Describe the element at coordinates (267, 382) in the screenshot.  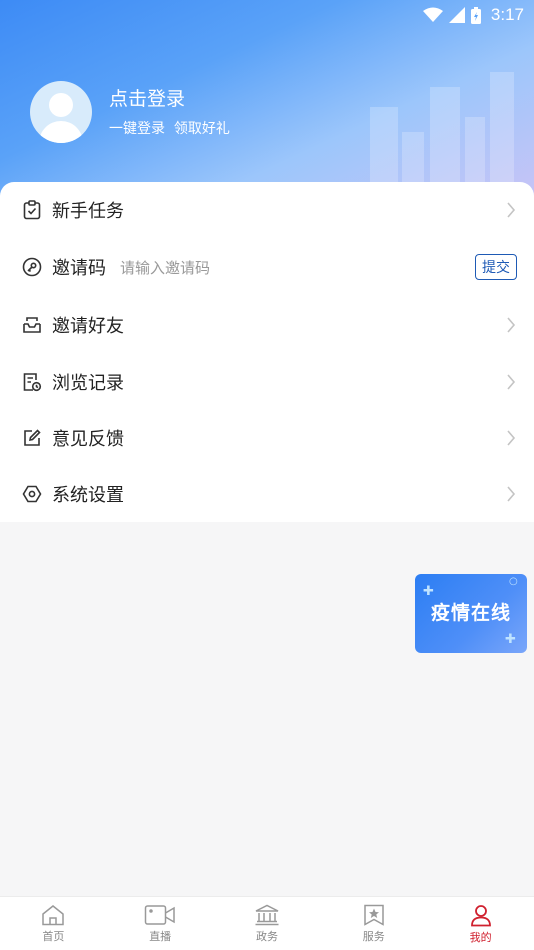
I see `menu-item-history: 浏览记录` at that location.